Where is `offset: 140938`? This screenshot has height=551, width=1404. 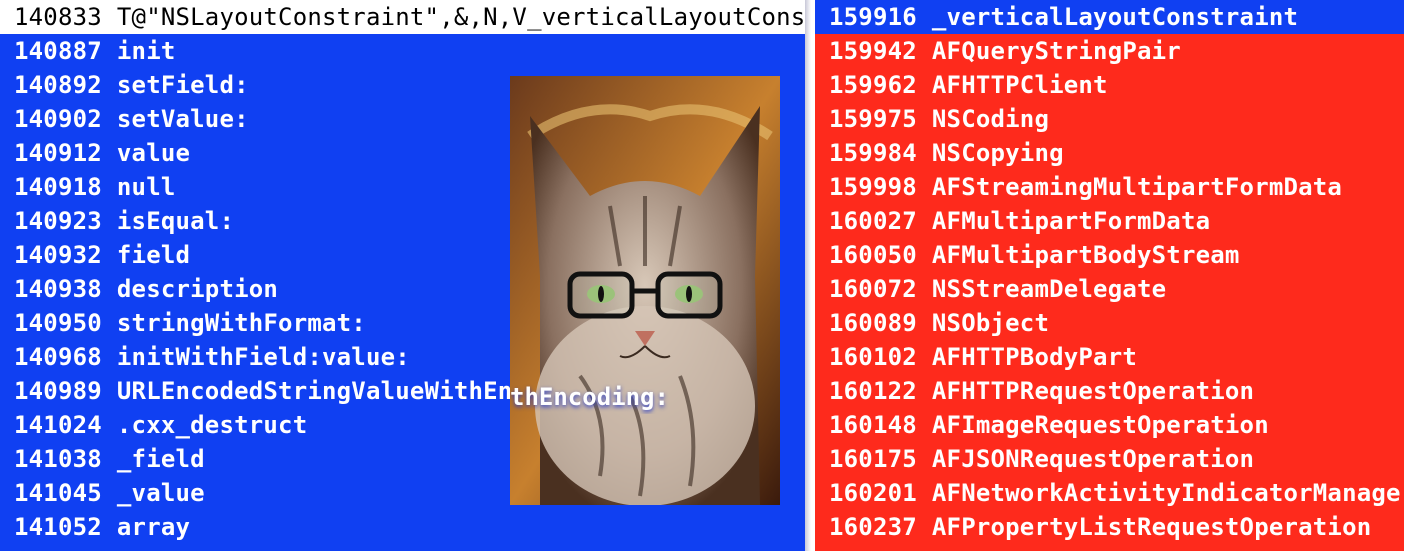 offset: 140938 is located at coordinates (58, 289).